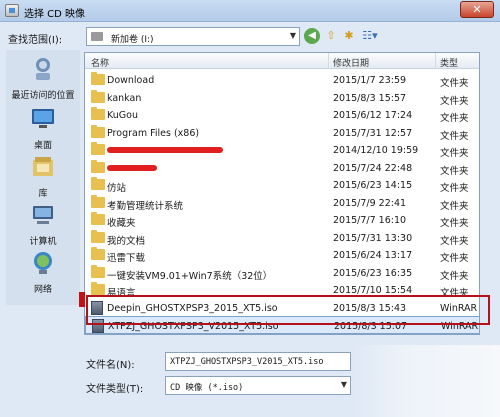  I want to click on recent-places-icon, so click(43, 69).